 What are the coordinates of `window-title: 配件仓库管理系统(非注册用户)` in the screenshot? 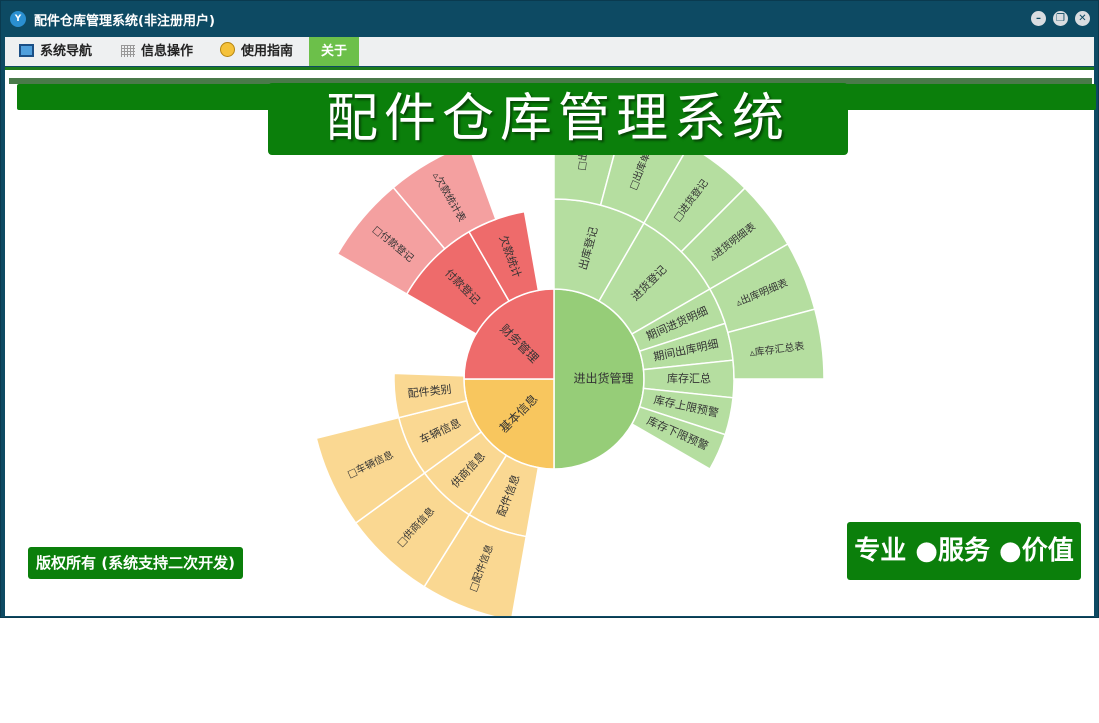 It's located at (124, 21).